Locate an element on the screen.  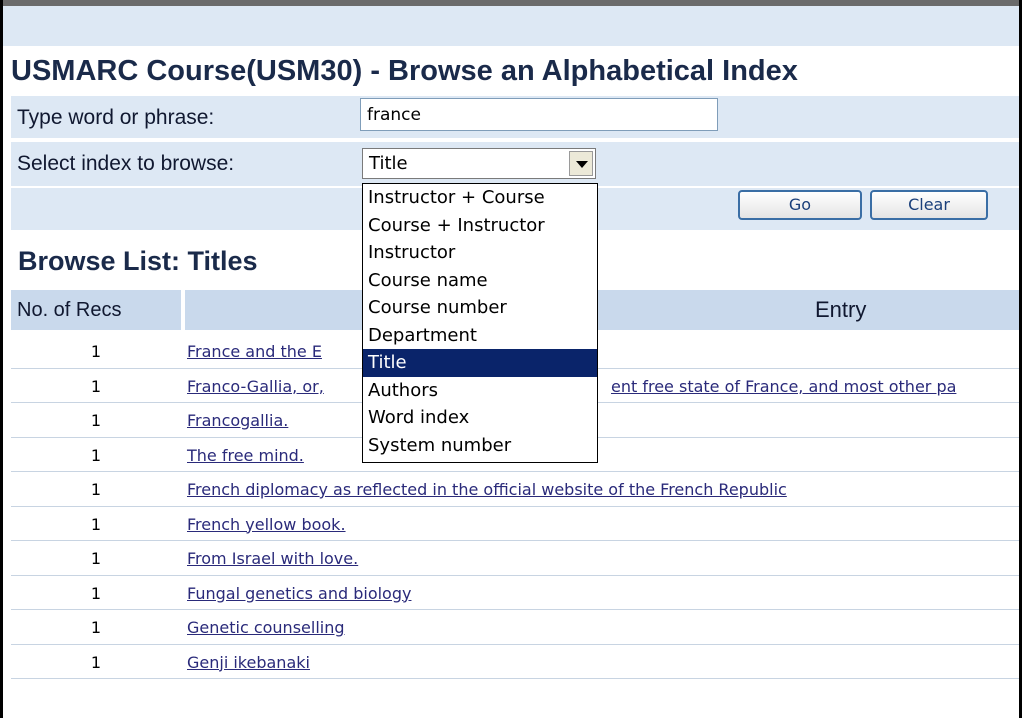
clear-button: Clear is located at coordinates (929, 205).